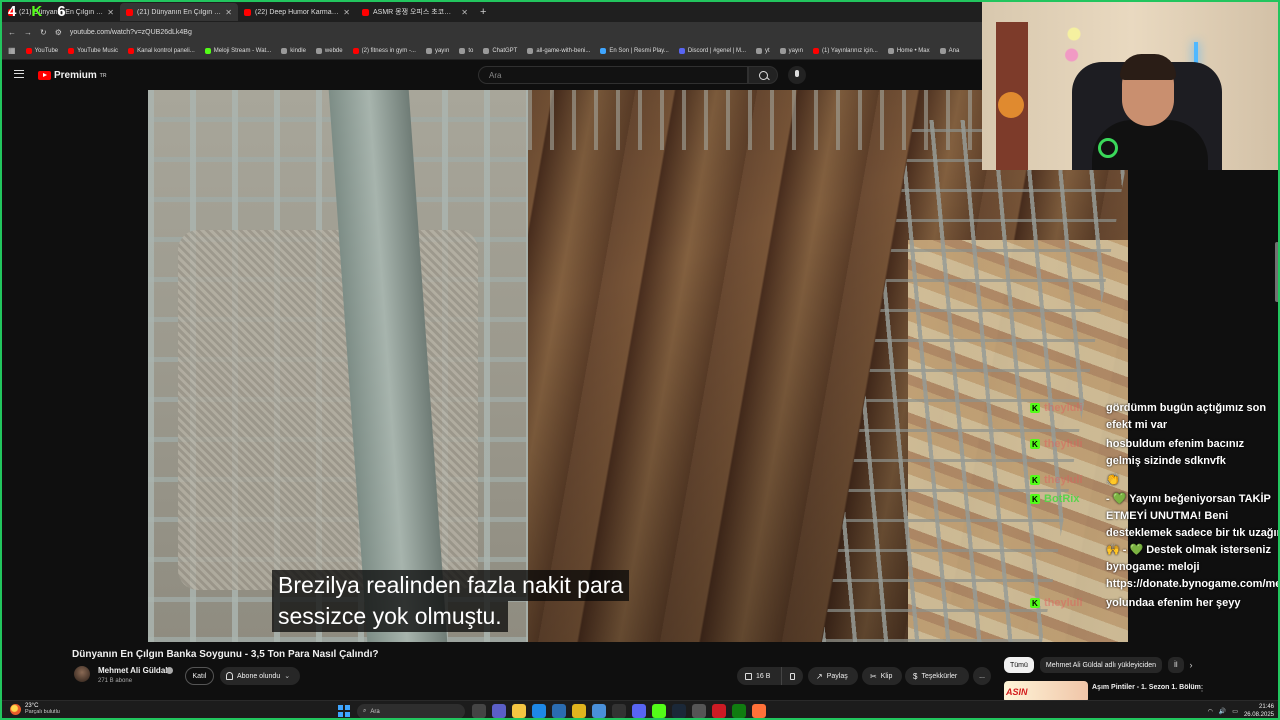 The image size is (1280, 720). I want to click on recommendation-title: Aşım Pintiler - 1. Sezon 1. Bölüm, so click(1146, 687).